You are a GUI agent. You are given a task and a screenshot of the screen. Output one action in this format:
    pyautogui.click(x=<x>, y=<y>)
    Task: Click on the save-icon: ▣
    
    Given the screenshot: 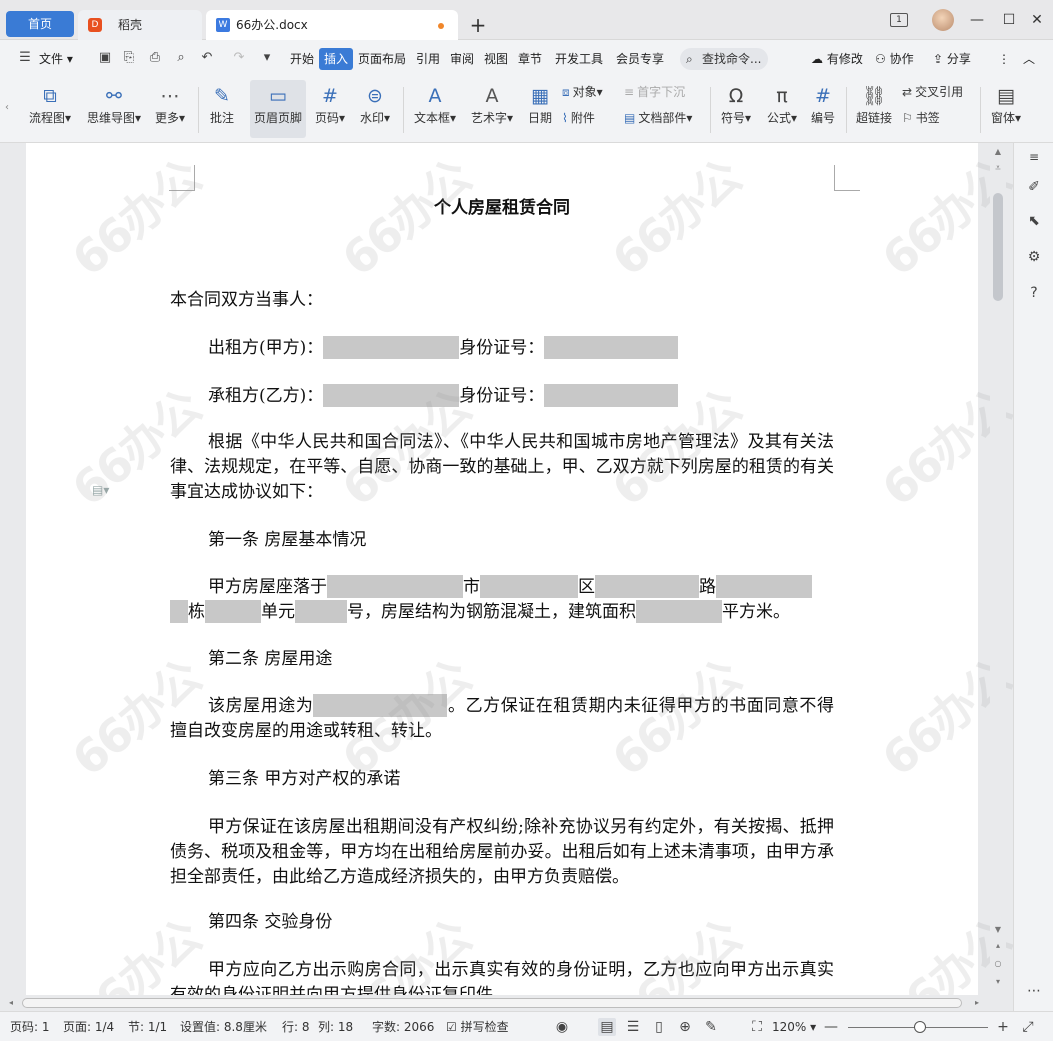 What is the action you would take?
    pyautogui.click(x=105, y=58)
    